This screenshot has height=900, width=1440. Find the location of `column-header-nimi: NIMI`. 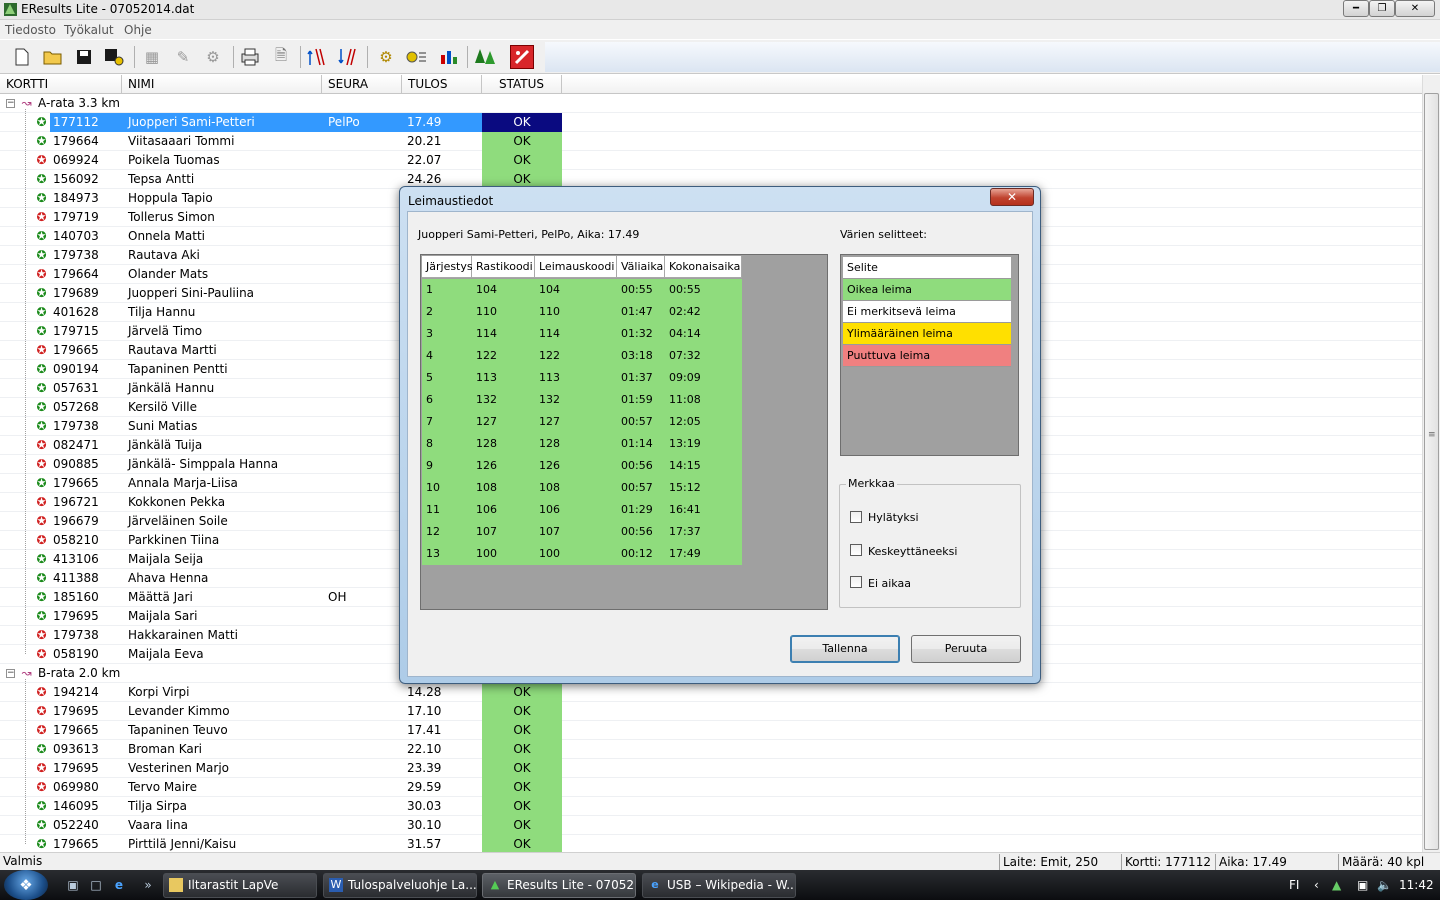

column-header-nimi: NIMI is located at coordinates (222, 84).